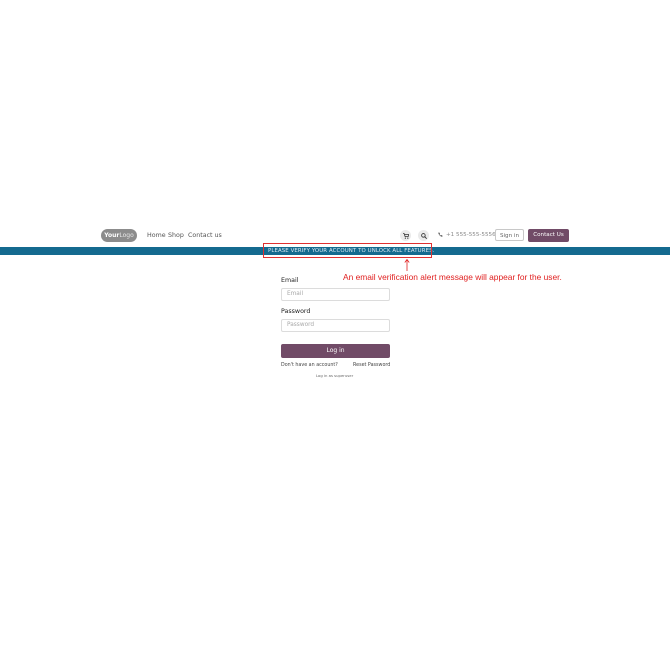  Describe the element at coordinates (407, 265) in the screenshot. I see `annotation-arrow` at that location.